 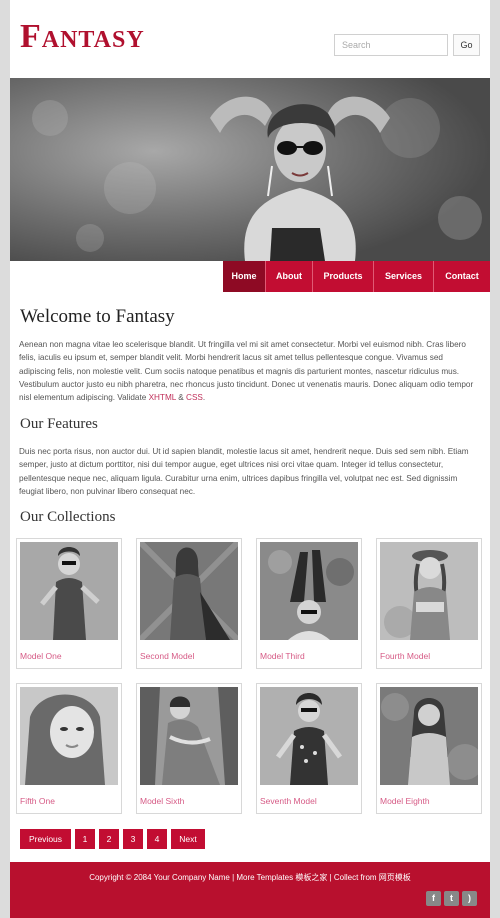 What do you see at coordinates (194, 397) in the screenshot?
I see `css-link: CSS` at bounding box center [194, 397].